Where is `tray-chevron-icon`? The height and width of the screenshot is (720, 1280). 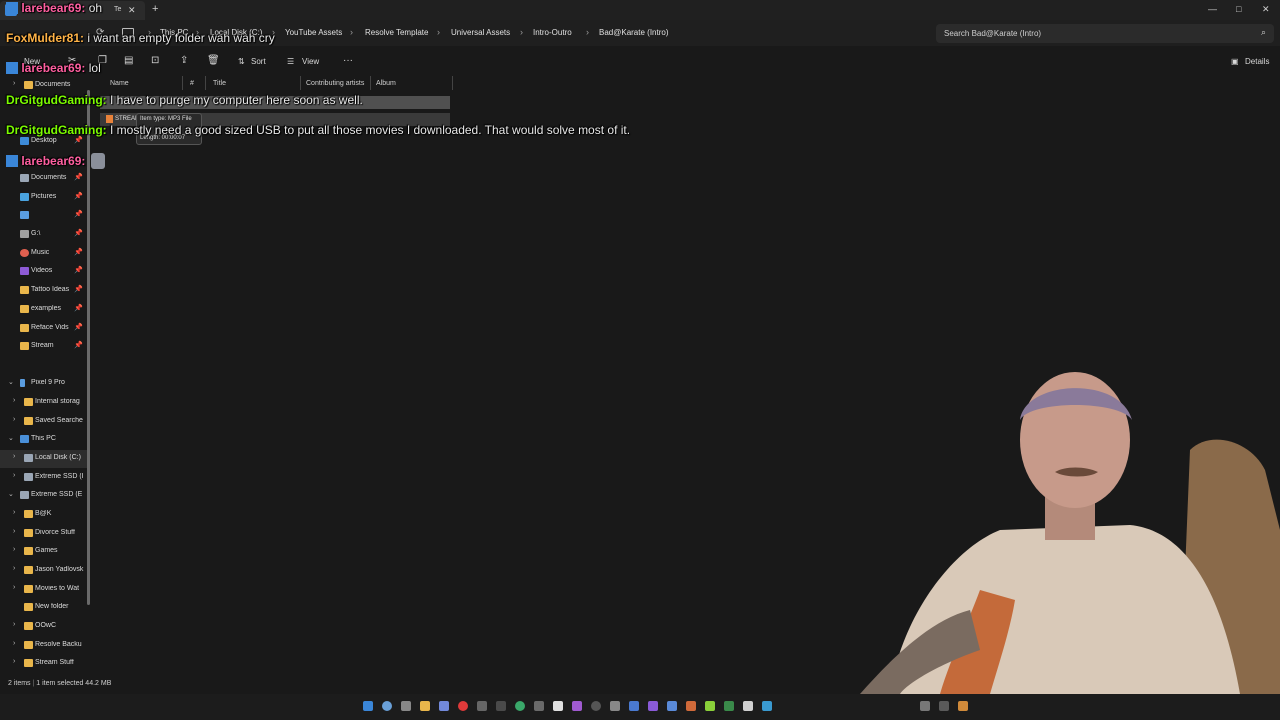
tray-chevron-icon is located at coordinates (925, 706).